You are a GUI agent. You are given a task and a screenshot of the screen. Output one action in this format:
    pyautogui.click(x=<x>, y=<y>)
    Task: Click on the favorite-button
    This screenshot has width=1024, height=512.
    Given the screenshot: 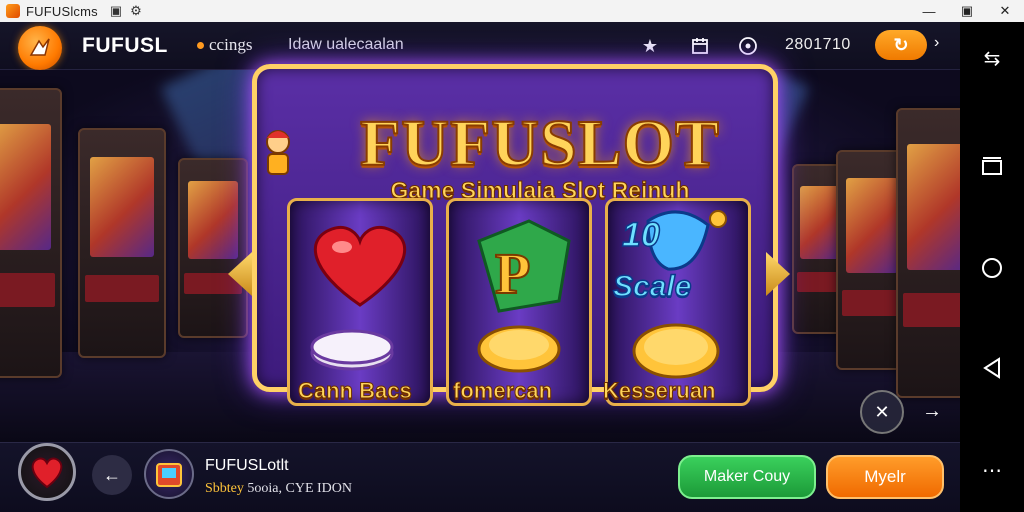 What is the action you would take?
    pyautogui.click(x=47, y=472)
    